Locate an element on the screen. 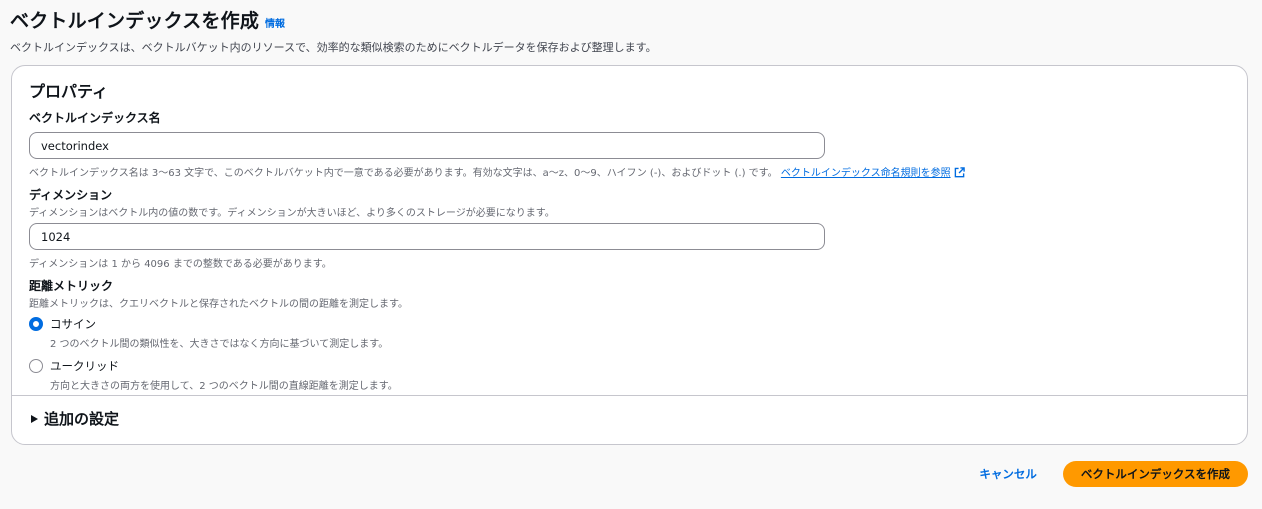 Image resolution: width=1262 pixels, height=509 pixels. additional-settings-expander: 追加の設定 is located at coordinates (75, 418).